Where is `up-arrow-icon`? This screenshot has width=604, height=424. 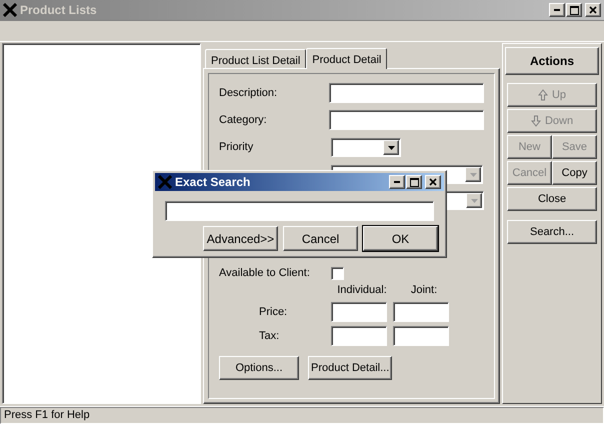 up-arrow-icon is located at coordinates (543, 95).